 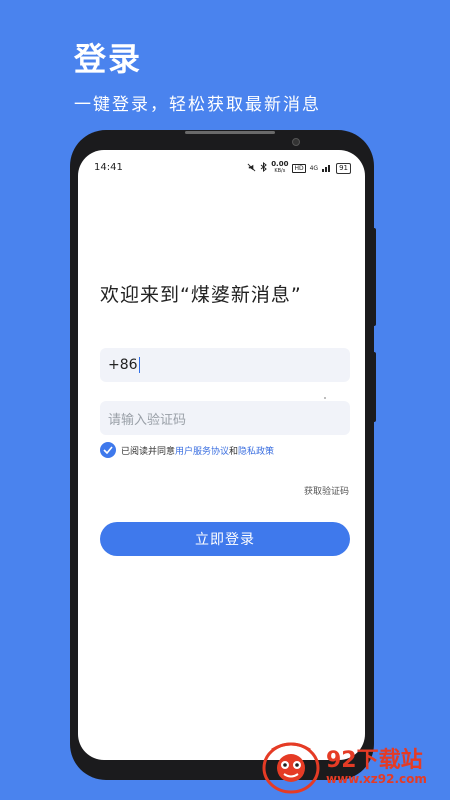 What do you see at coordinates (197, 105) in the screenshot?
I see `page-subtitle: 一键登录，轻松获取最新消息` at bounding box center [197, 105].